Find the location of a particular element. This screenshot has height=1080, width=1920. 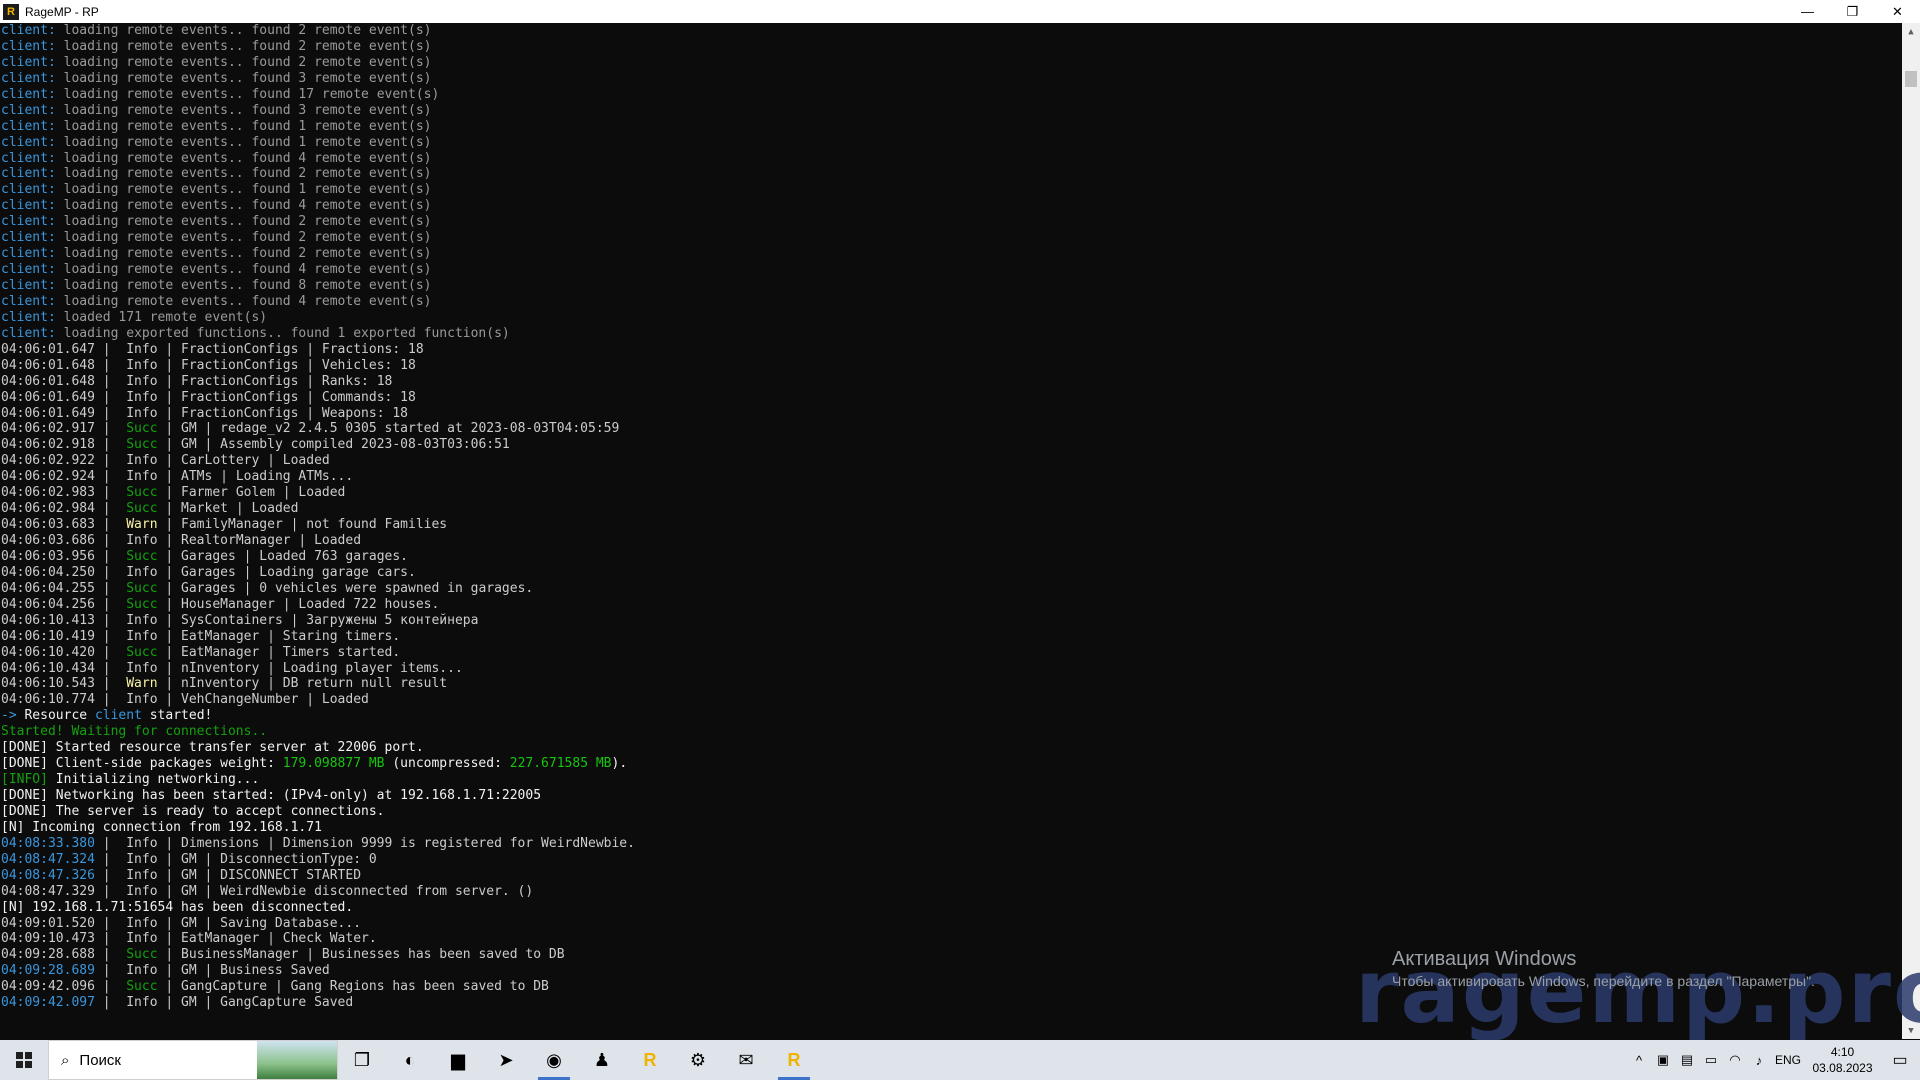

console-segment: 179.098877 MB is located at coordinates (333, 764).